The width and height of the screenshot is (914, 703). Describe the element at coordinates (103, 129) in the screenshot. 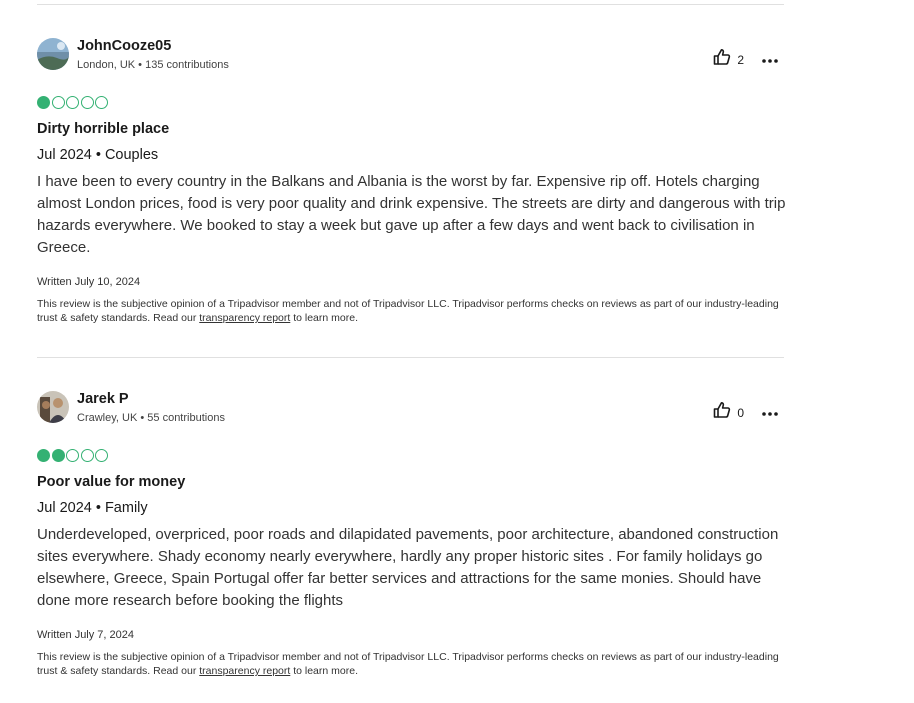

I see `review-title: Dirty horrible place` at that location.